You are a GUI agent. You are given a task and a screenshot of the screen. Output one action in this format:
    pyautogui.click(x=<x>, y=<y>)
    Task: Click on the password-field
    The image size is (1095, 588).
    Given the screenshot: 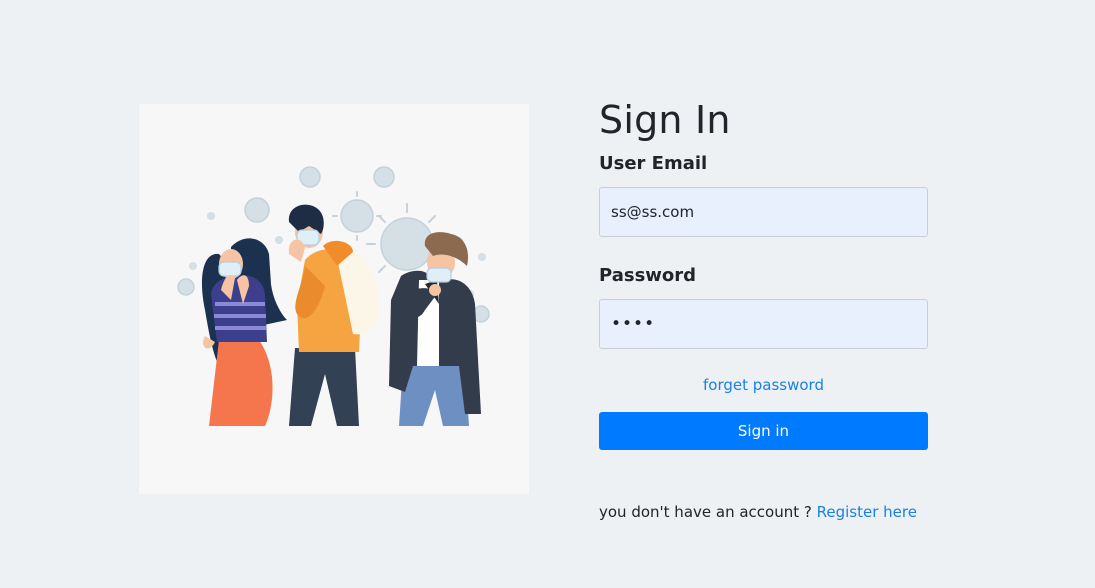 What is the action you would take?
    pyautogui.click(x=763, y=324)
    